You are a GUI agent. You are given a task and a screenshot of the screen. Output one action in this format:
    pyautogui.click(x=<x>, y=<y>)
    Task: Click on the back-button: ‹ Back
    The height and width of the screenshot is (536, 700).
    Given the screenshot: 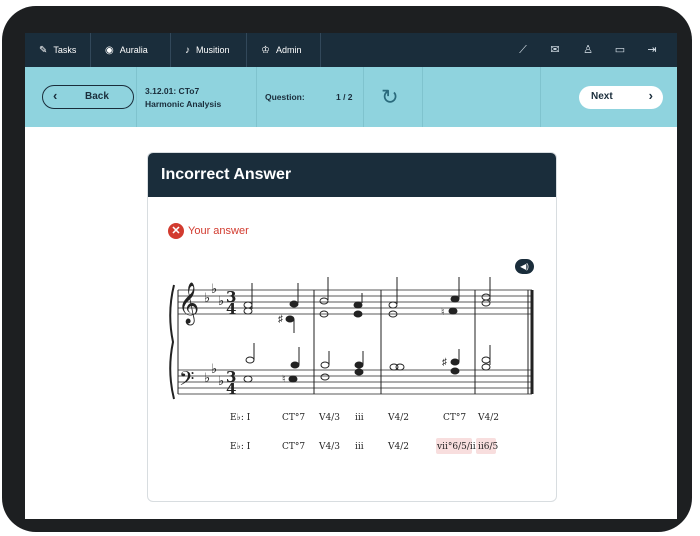 What is the action you would take?
    pyautogui.click(x=88, y=97)
    